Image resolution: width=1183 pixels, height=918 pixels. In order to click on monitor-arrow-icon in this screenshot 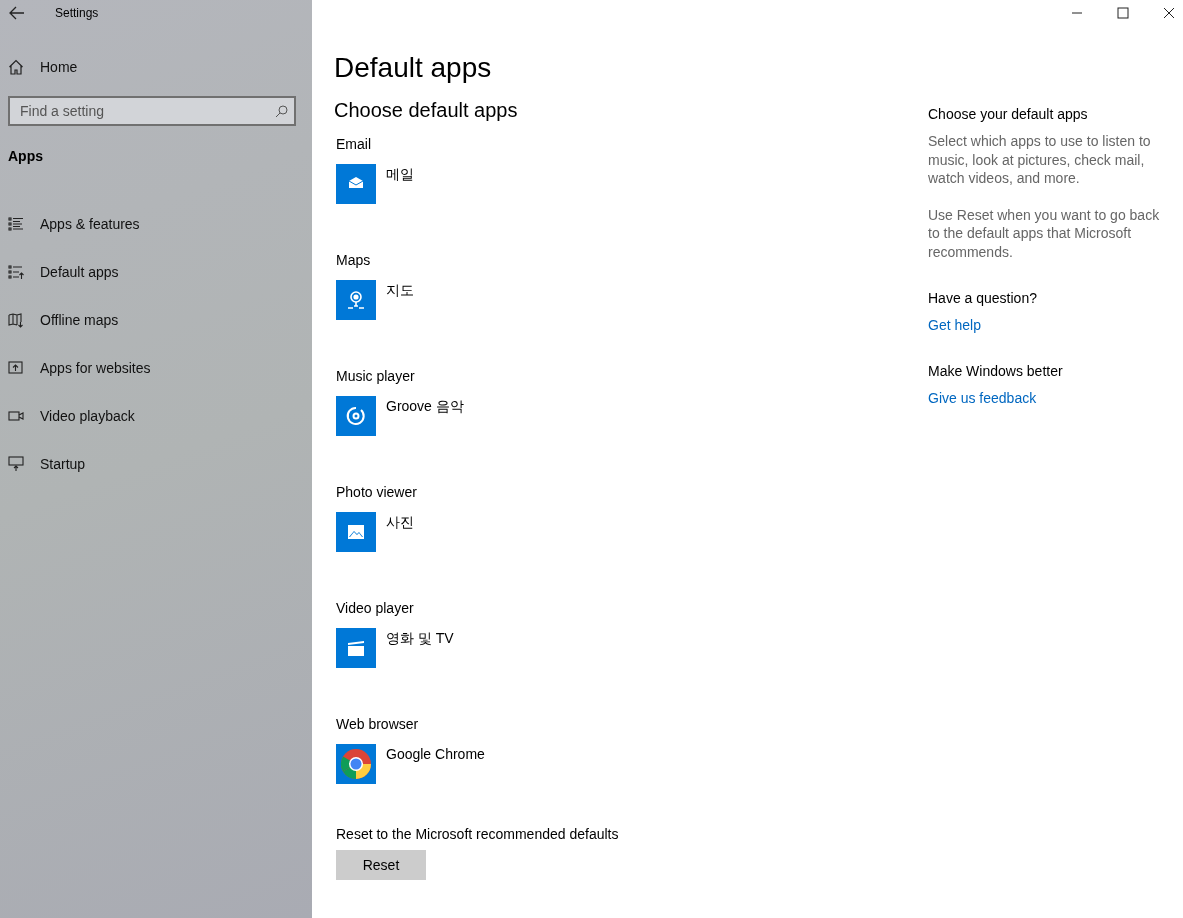, I will do `click(16, 464)`.